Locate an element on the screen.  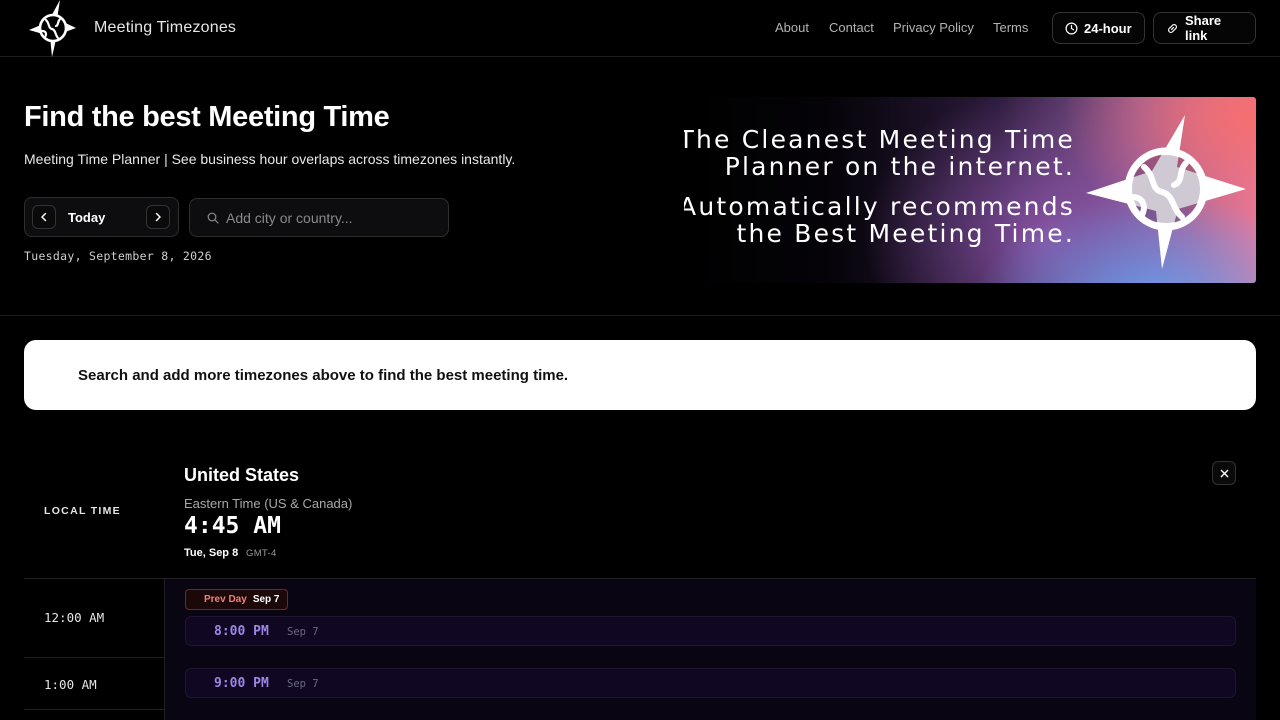
brand-name: Meeting Timezones is located at coordinates (165, 28).